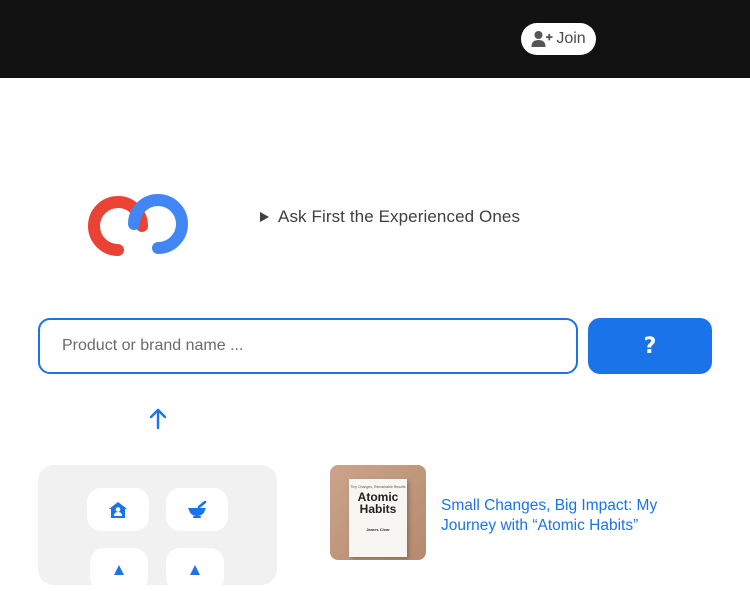 This screenshot has width=750, height=591. What do you see at coordinates (138, 225) in the screenshot?
I see `brand-logo-icon` at bounding box center [138, 225].